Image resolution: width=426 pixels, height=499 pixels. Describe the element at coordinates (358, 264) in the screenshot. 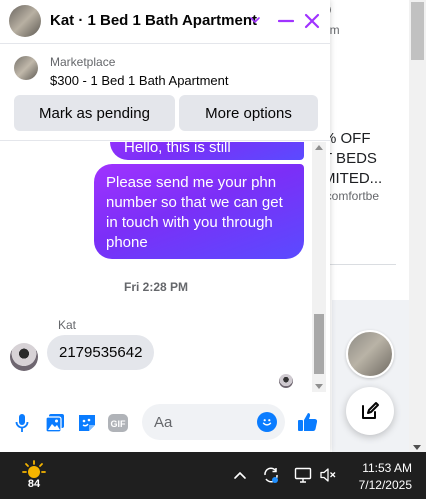

I see `divider` at that location.